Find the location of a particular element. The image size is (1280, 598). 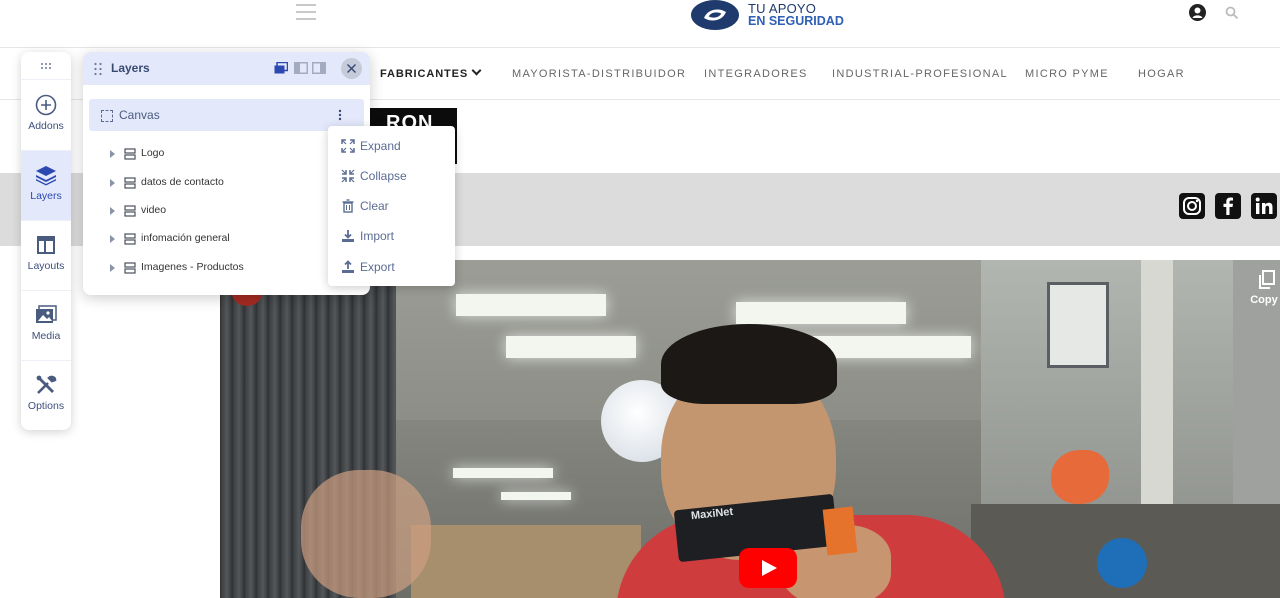

float-panel-icon is located at coordinates (281, 68).